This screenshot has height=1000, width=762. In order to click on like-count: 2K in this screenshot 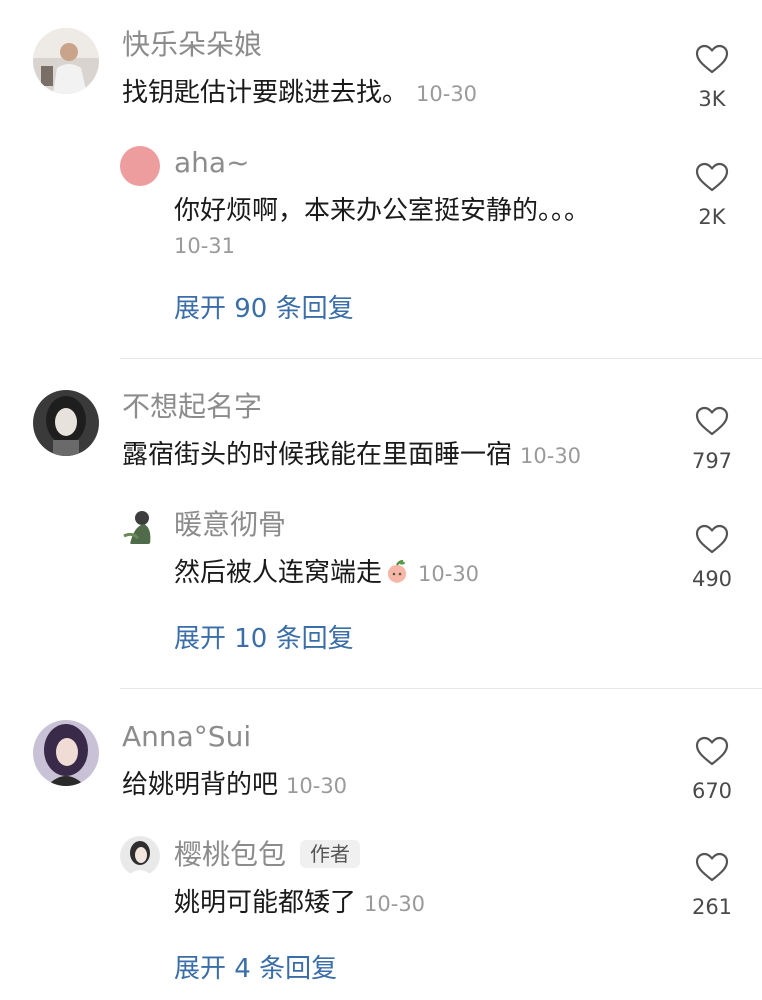, I will do `click(712, 217)`.